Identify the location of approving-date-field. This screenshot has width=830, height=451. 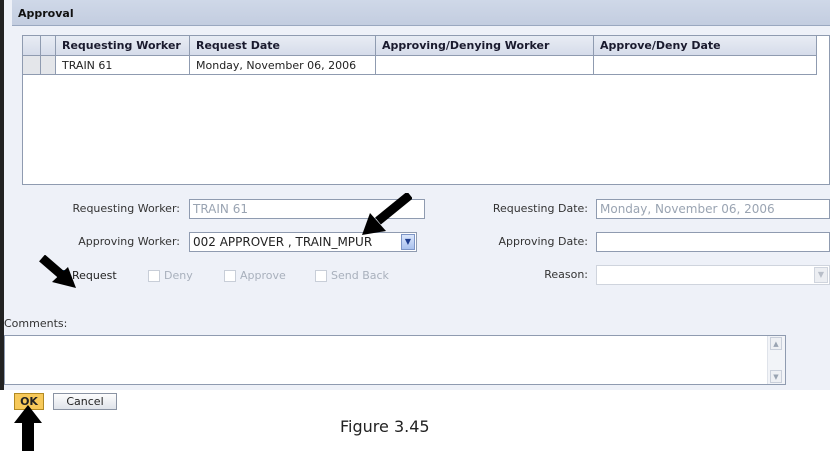
(713, 242).